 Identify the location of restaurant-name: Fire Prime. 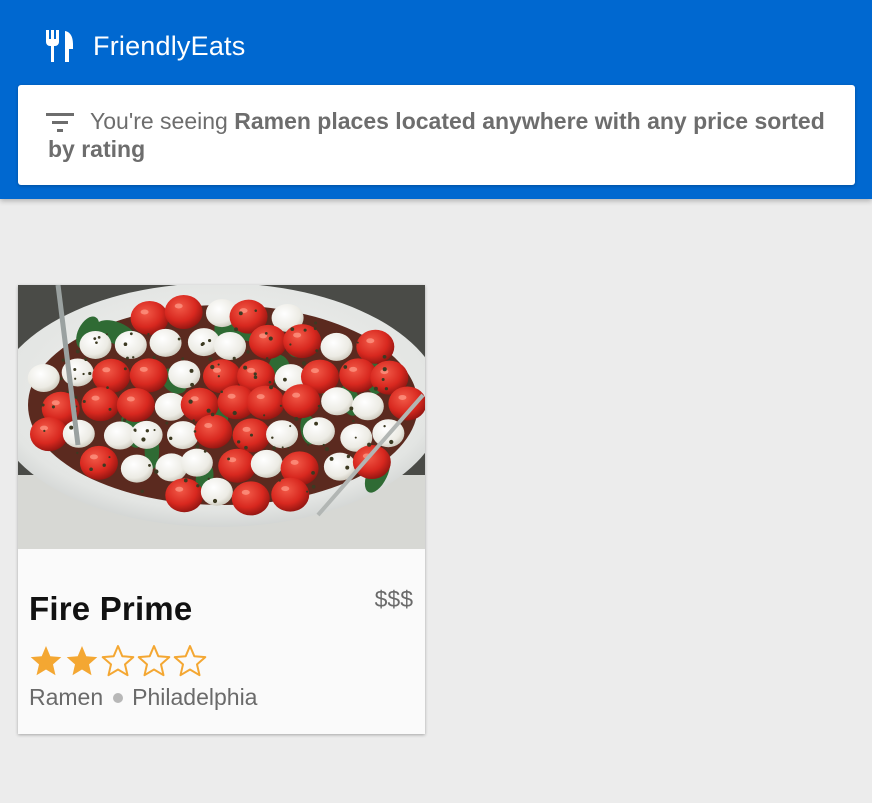
(111, 608).